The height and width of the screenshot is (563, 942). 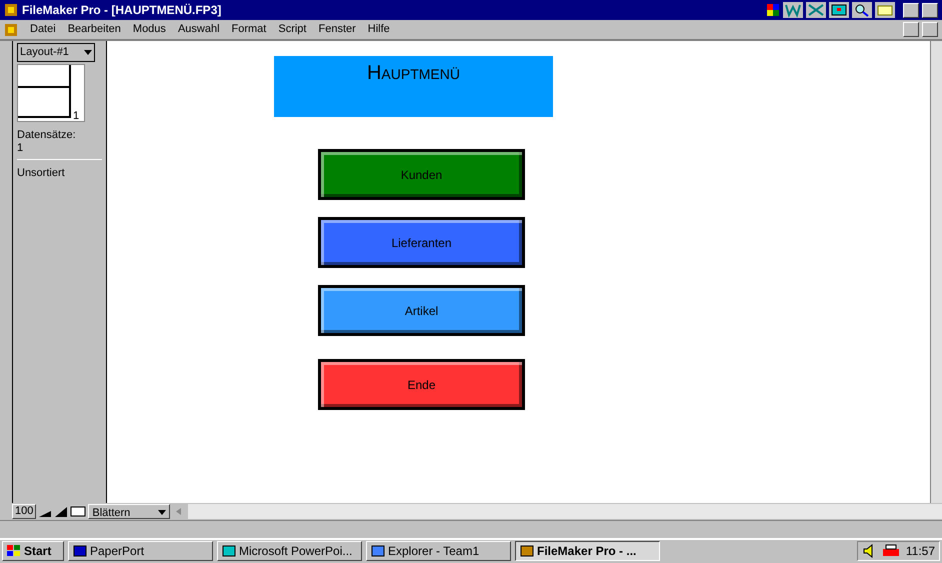 I want to click on record-number: 1, so click(x=76, y=116).